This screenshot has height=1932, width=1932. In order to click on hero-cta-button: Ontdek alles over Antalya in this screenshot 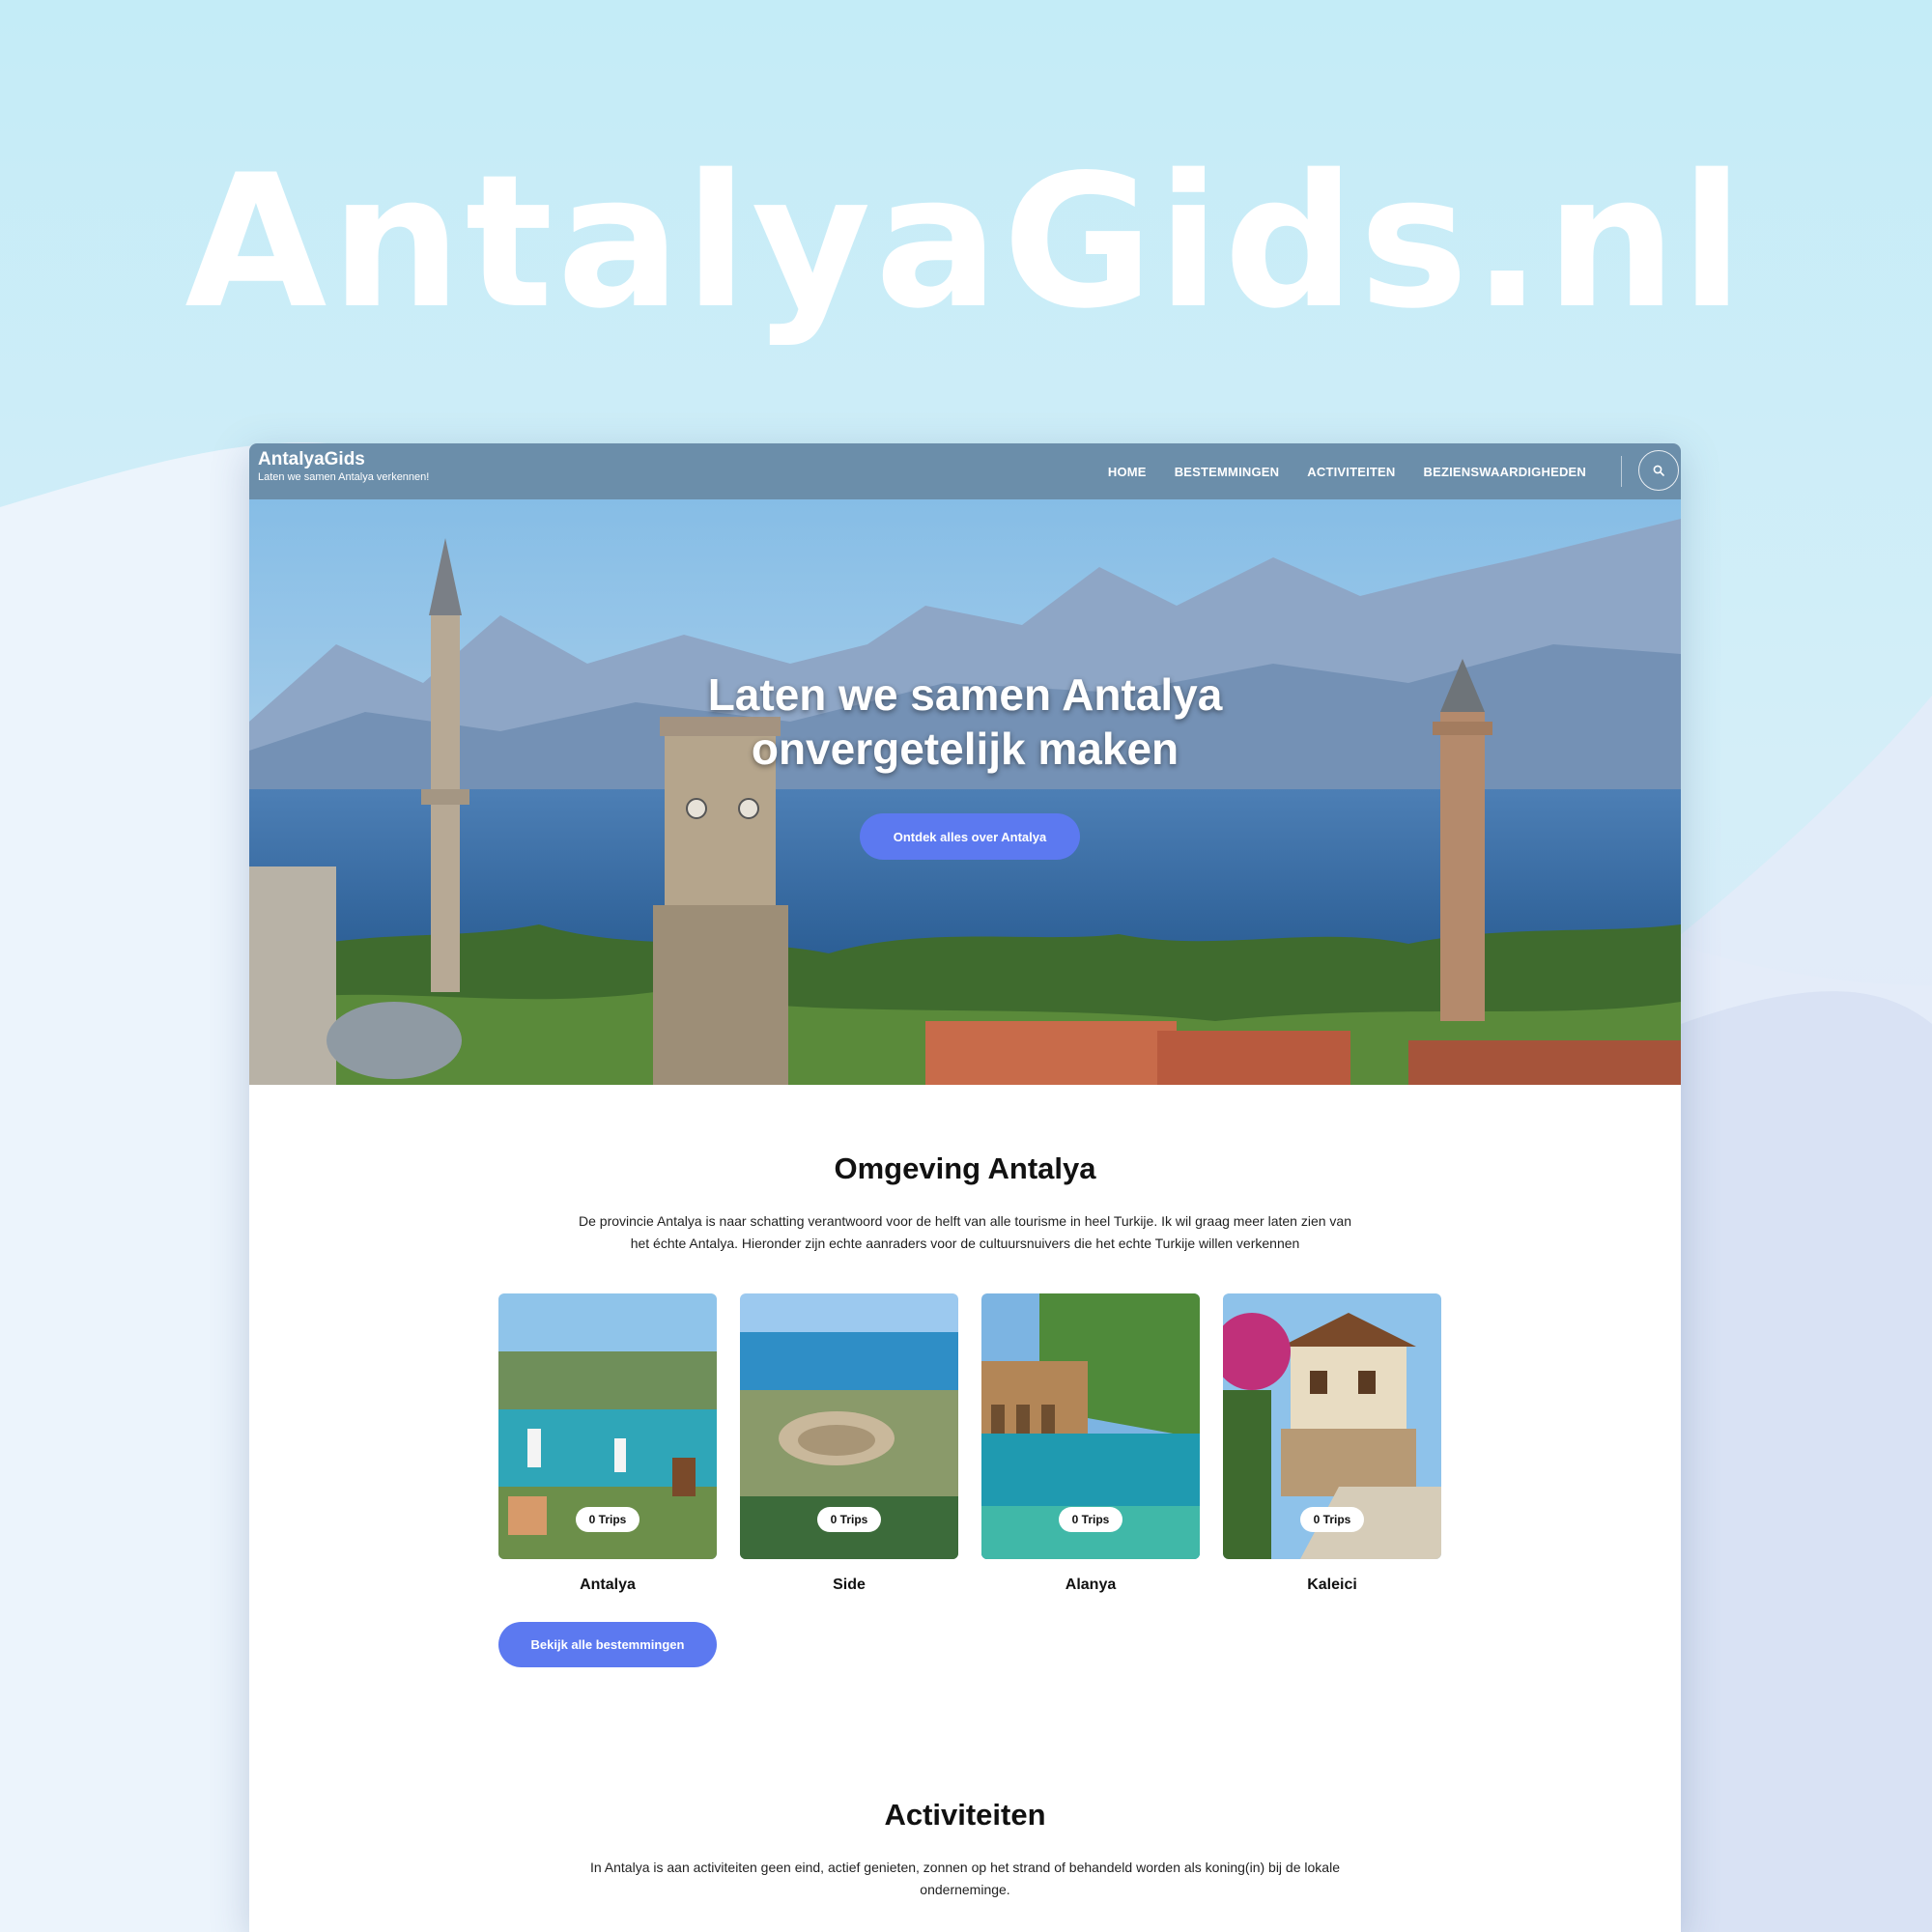, I will do `click(970, 836)`.